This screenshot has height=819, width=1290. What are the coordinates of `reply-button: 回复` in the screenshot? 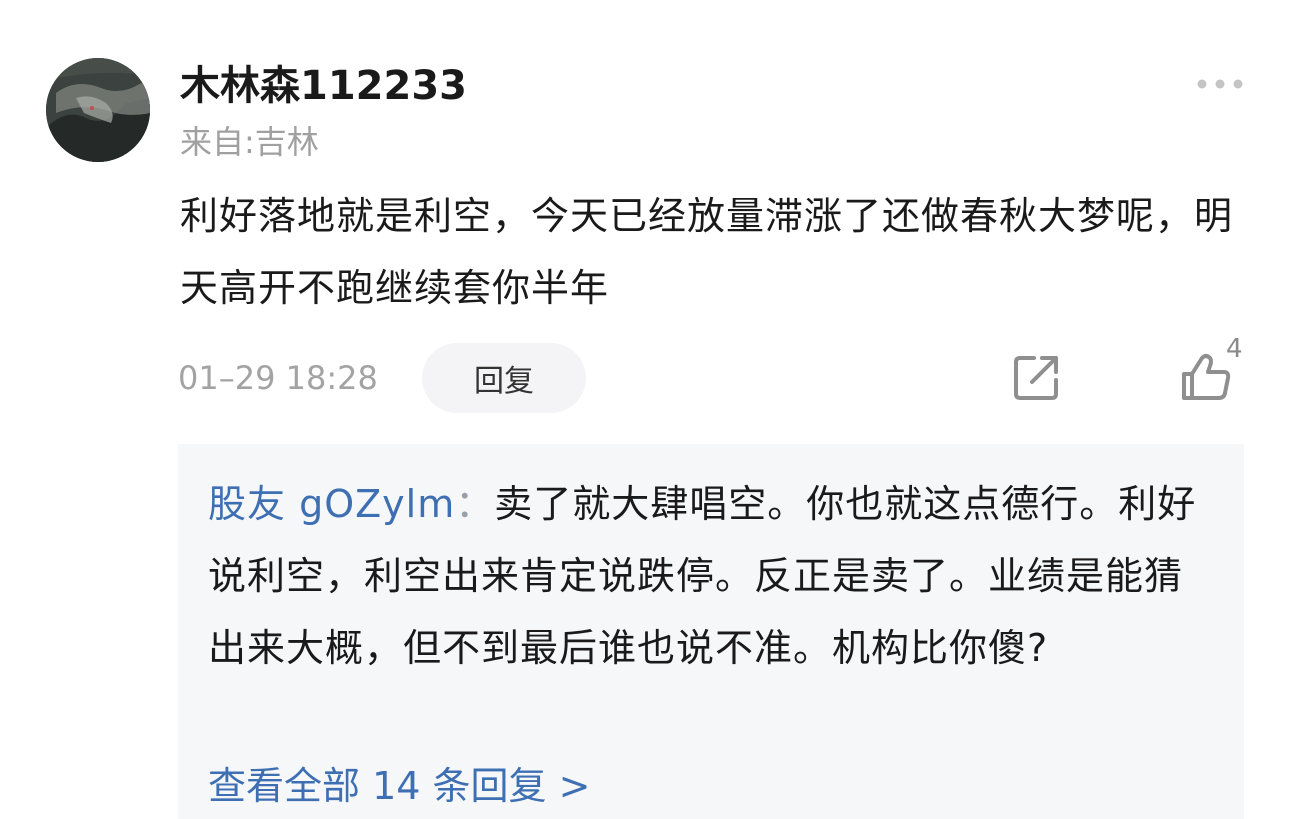 It's located at (504, 378).